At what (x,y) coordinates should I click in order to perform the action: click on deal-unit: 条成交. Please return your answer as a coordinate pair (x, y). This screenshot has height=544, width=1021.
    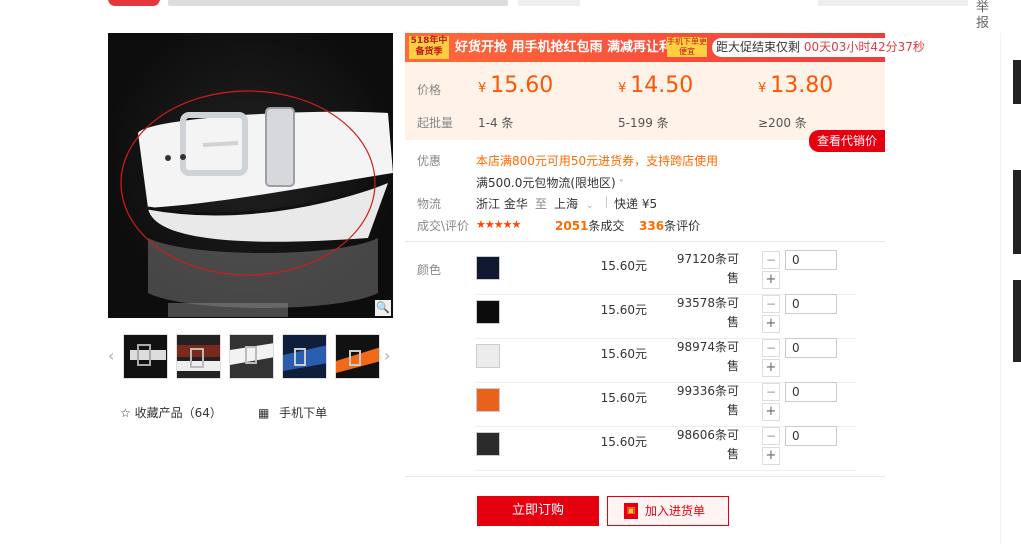
    Looking at the image, I should click on (606, 226).